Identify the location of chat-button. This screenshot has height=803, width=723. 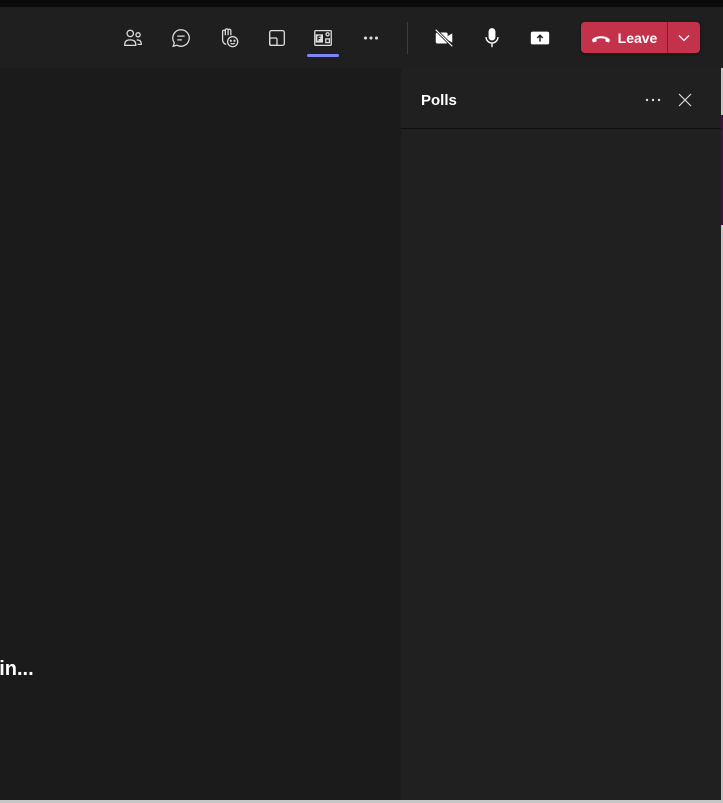
(181, 38).